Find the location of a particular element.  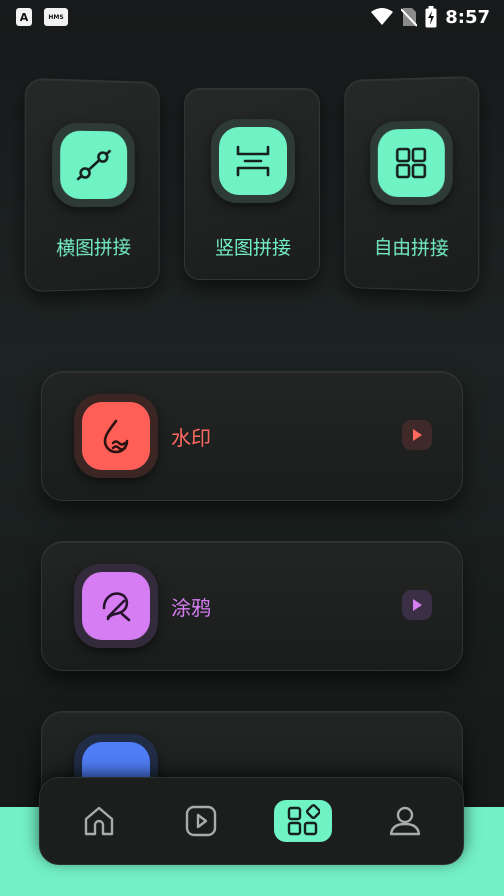

doodle-play-button is located at coordinates (417, 605).